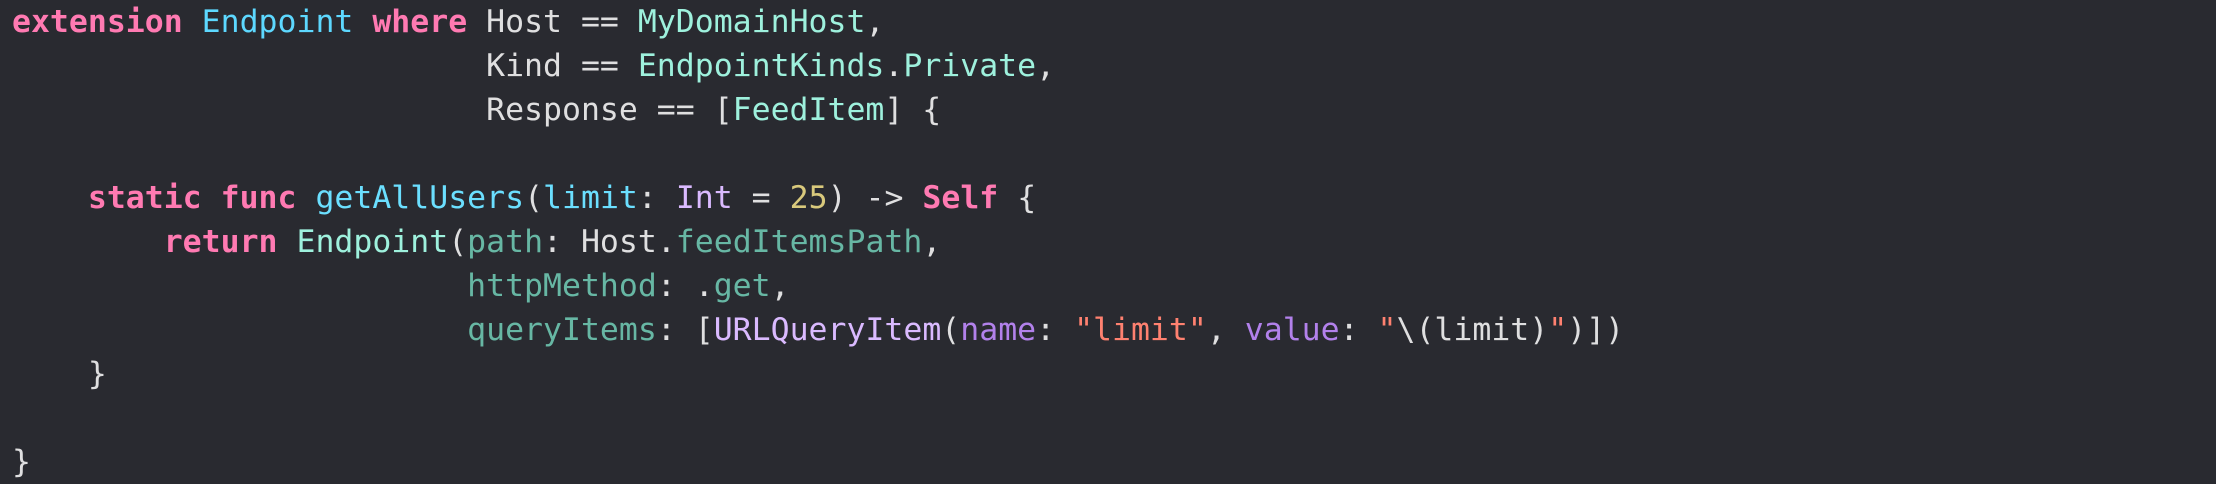 The image size is (2216, 484). What do you see at coordinates (704, 198) in the screenshot?
I see `code-token: Int` at bounding box center [704, 198].